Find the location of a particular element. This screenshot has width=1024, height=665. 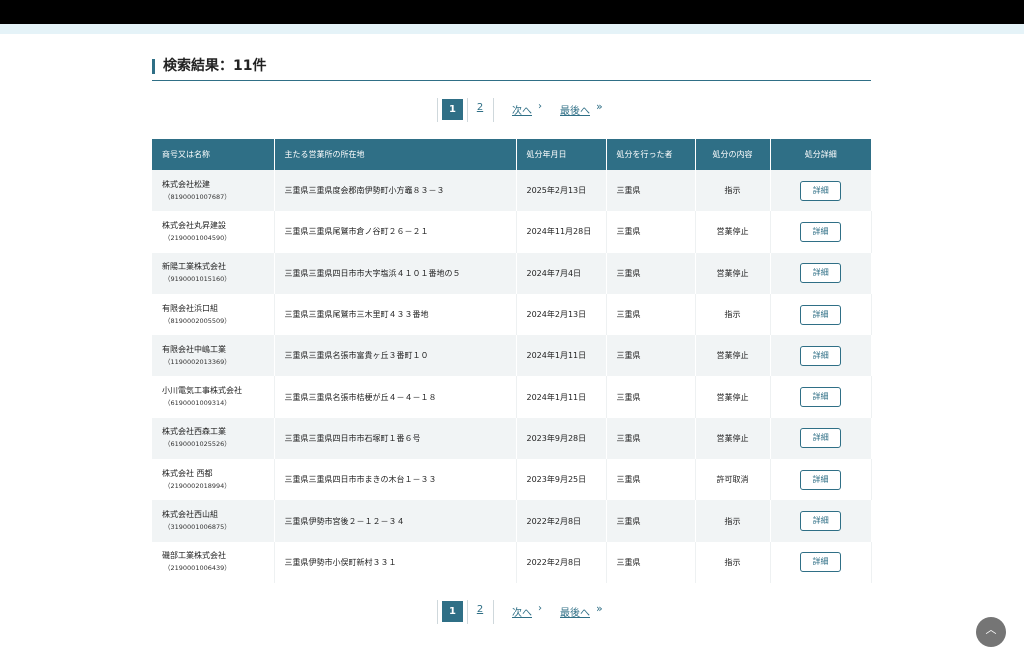

cell-content: 許可取消 is located at coordinates (733, 480).